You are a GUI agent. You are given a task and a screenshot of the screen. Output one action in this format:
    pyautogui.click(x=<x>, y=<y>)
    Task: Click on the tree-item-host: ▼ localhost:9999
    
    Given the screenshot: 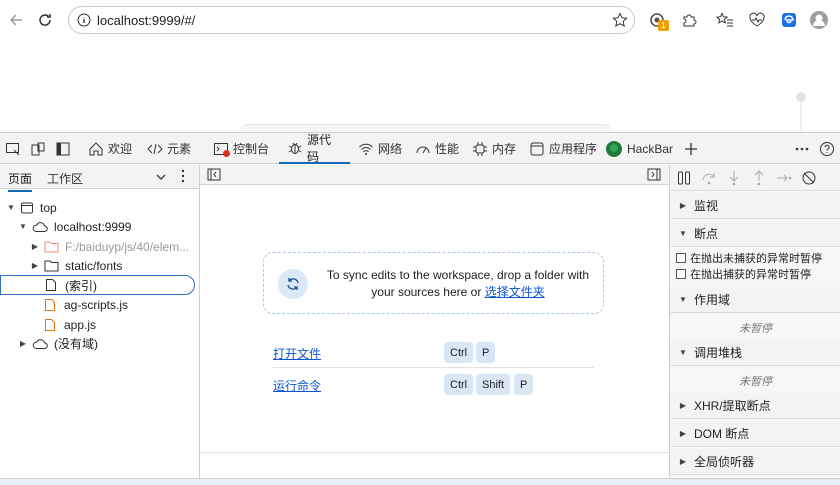 What is the action you would take?
    pyautogui.click(x=74, y=226)
    